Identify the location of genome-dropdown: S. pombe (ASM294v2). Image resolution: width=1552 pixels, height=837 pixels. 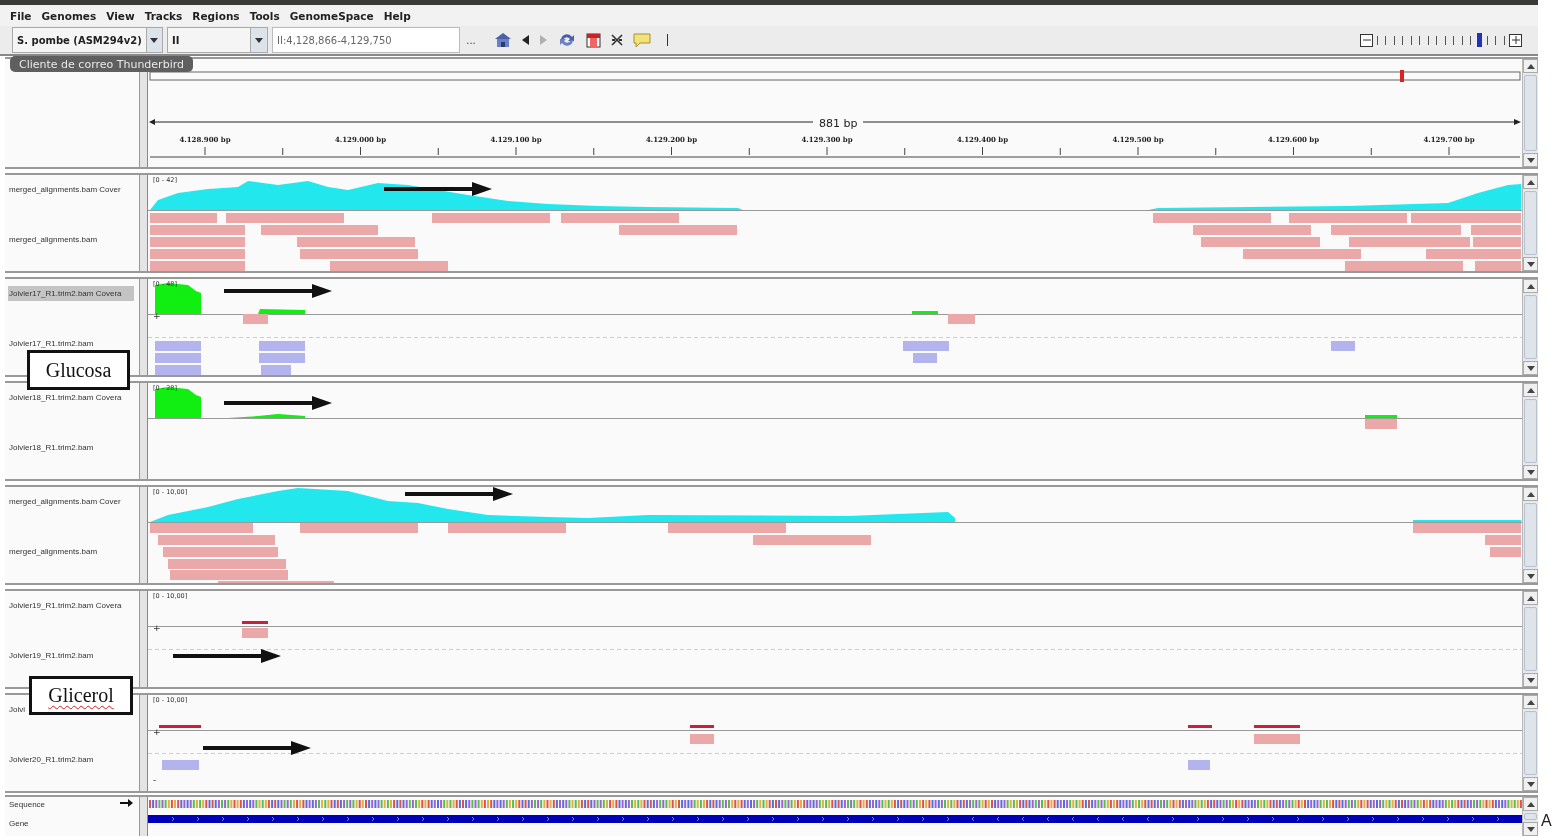
(87, 40).